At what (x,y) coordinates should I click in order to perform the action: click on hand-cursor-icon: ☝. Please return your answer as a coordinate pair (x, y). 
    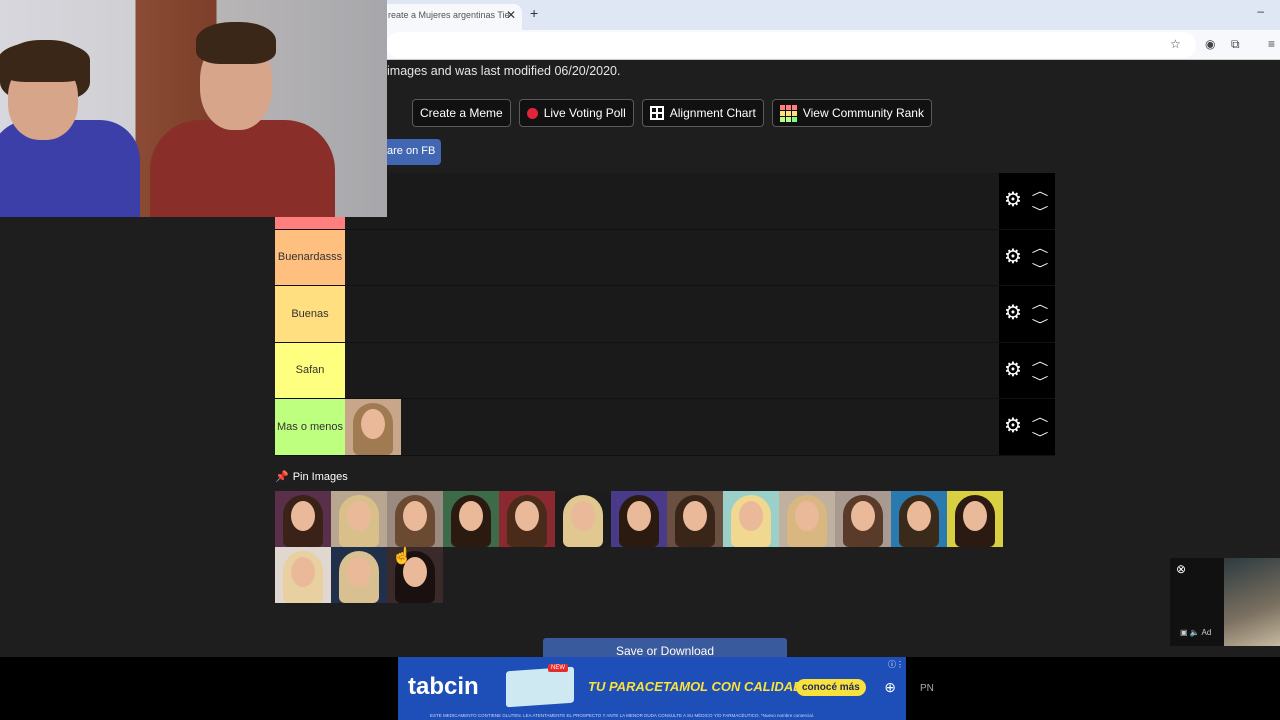
    Looking at the image, I should click on (402, 556).